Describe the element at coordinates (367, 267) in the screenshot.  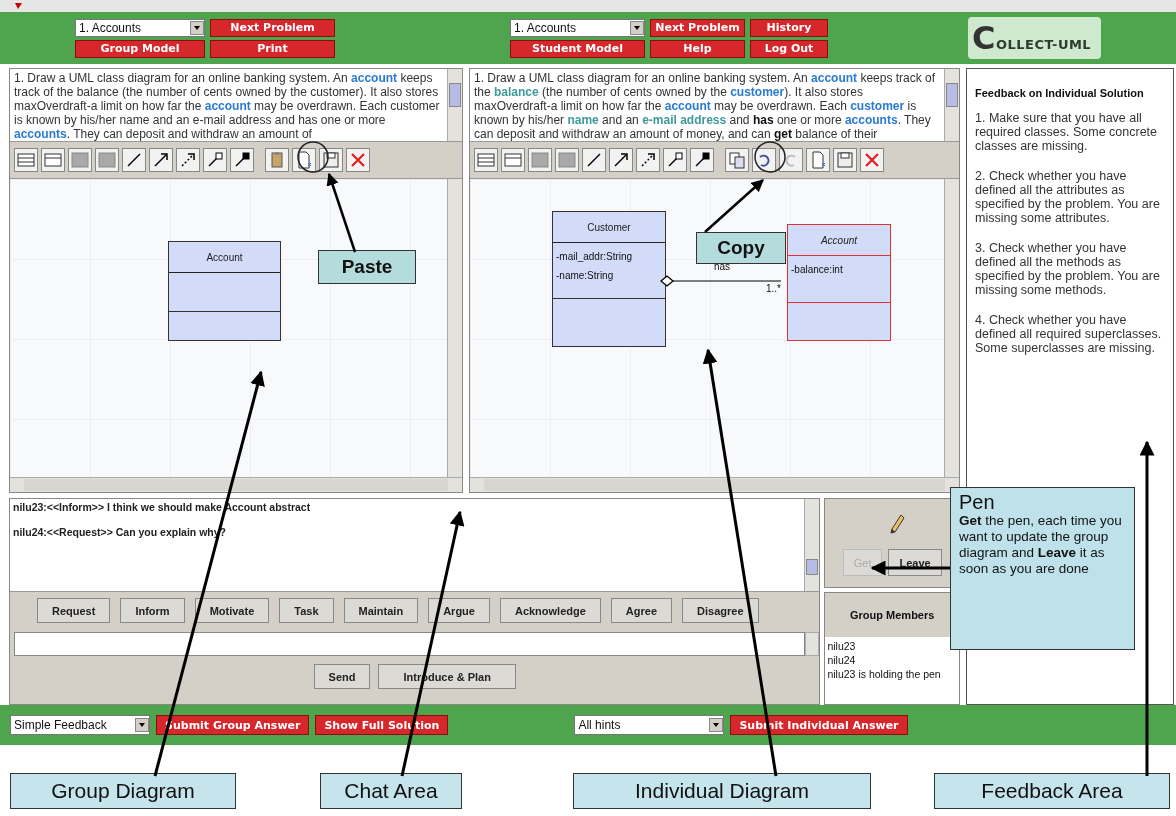
I see `paste-callout: Paste` at that location.